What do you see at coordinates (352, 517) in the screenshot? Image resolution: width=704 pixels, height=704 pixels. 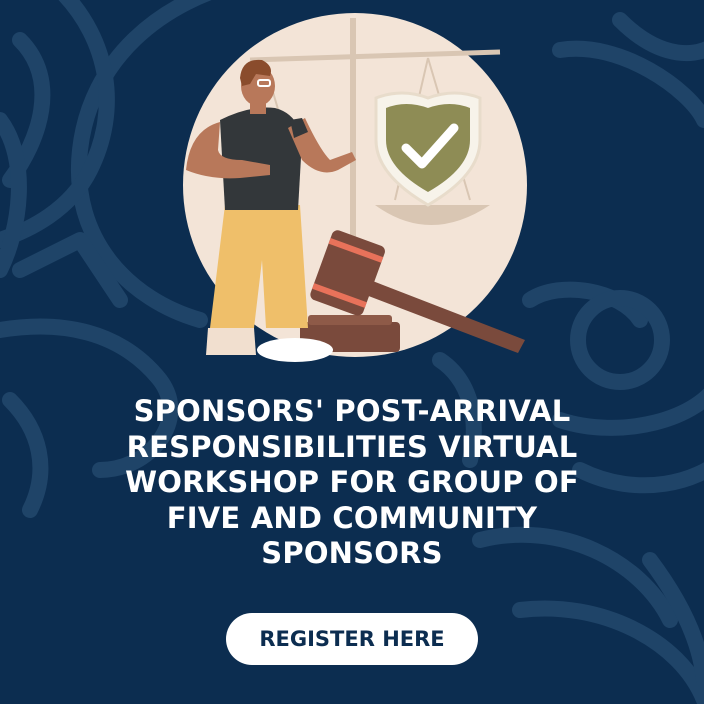 I see `workshop-title-line: FIVE AND COMMUNITY` at bounding box center [352, 517].